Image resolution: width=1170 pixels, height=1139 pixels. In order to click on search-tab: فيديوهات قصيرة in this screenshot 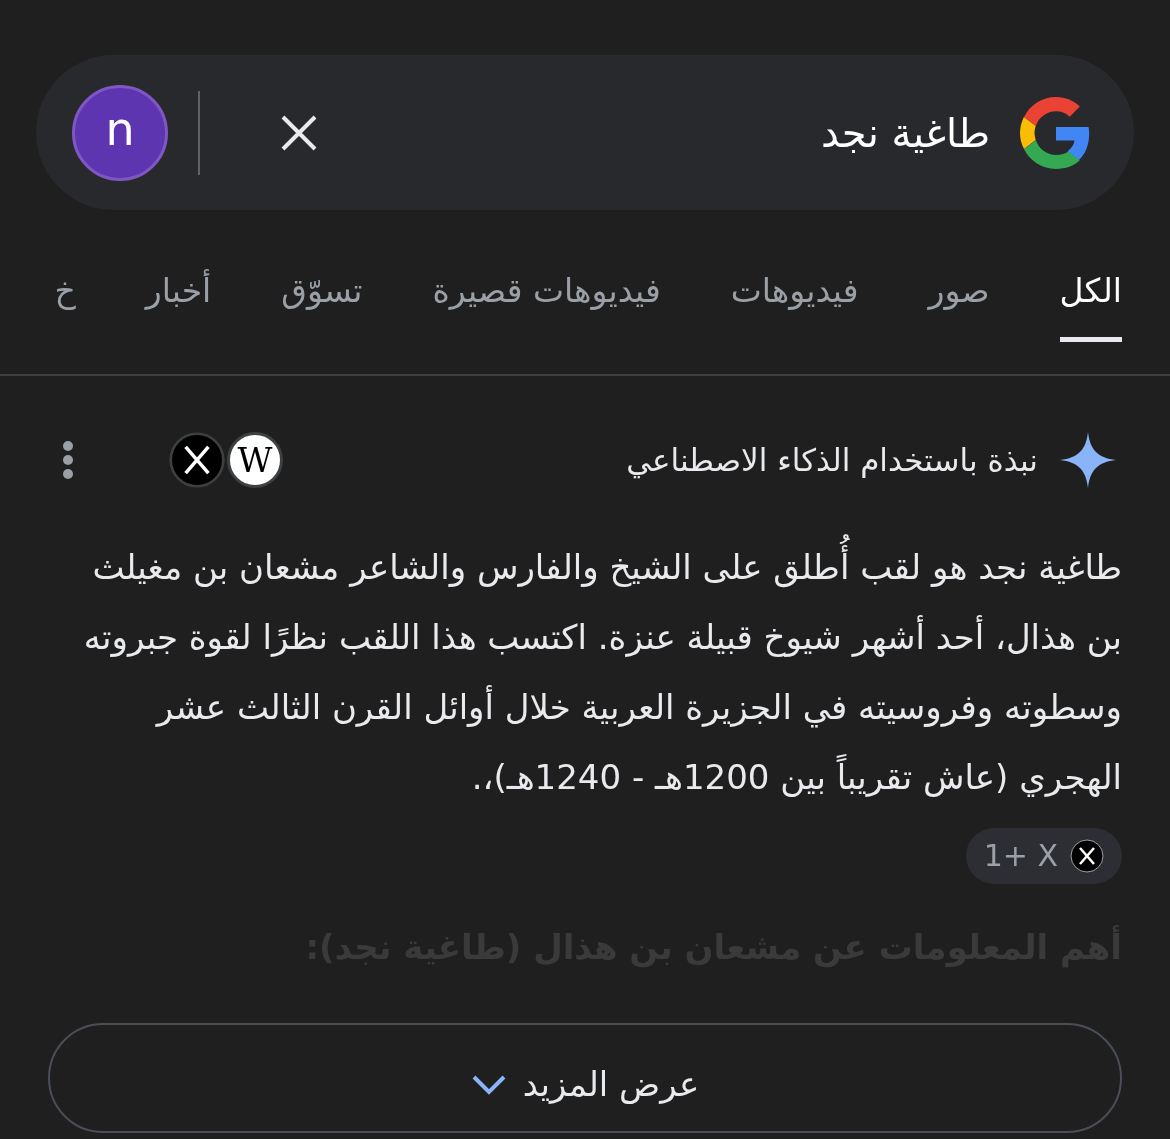, I will do `click(546, 303)`.